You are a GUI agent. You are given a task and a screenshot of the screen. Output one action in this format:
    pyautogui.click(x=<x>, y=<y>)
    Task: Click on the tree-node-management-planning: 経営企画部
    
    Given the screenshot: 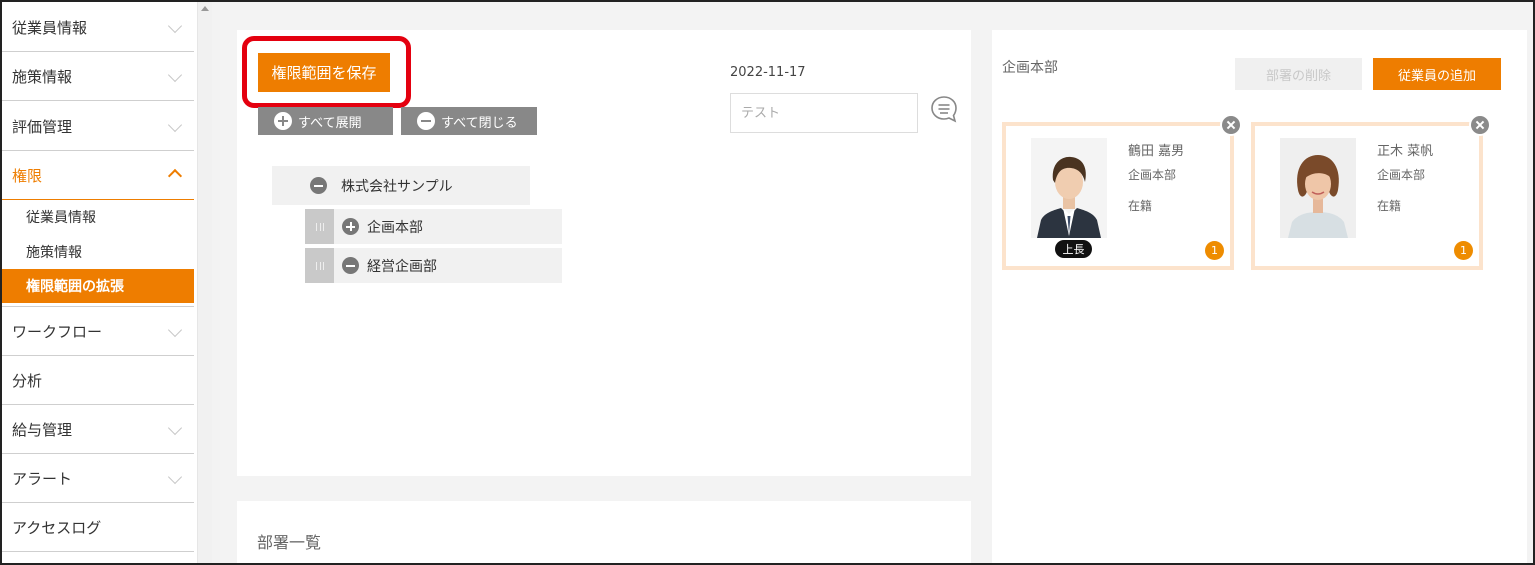 What is the action you would take?
    pyautogui.click(x=433, y=265)
    